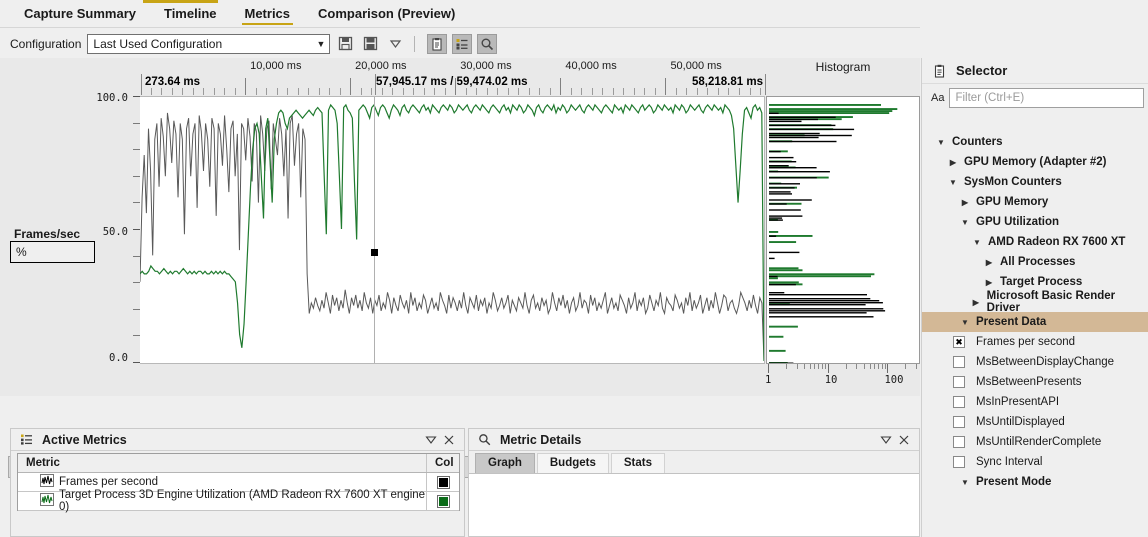  Describe the element at coordinates (1035, 182) in the screenshot. I see `selector-item-sysmon-counters: ▼ SysMon Counters` at that location.